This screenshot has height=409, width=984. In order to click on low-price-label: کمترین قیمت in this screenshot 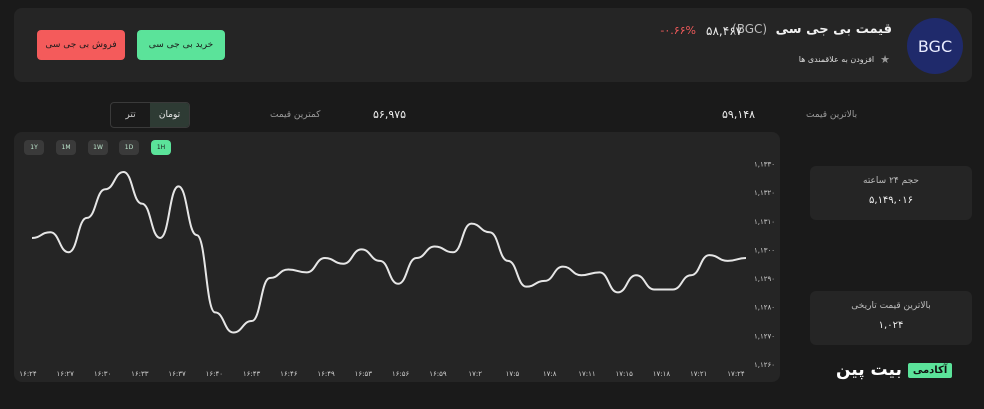, I will do `click(295, 115)`.